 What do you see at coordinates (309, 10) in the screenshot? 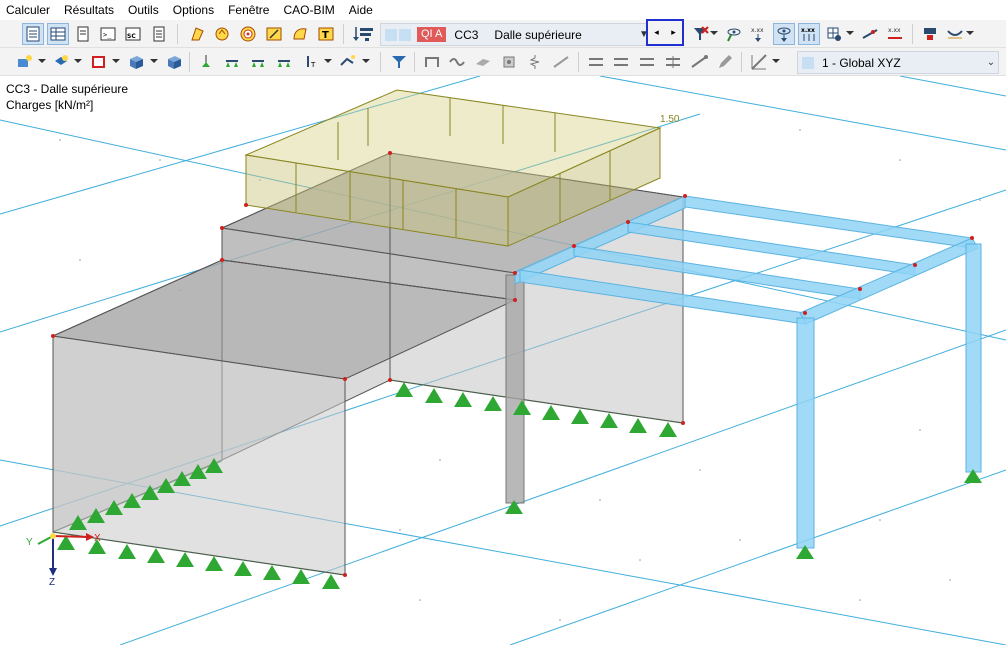
I see `menu-cao-bim: CAO-BIM` at bounding box center [309, 10].